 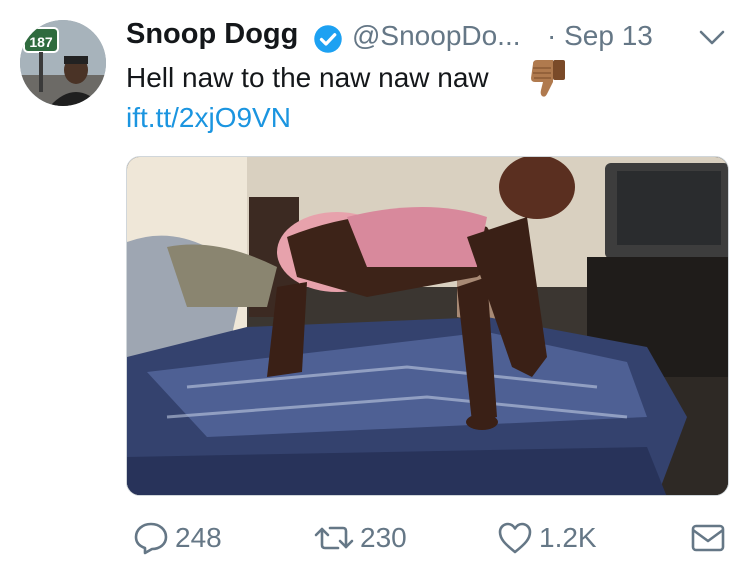 I want to click on display-name: Snoop Dogg, so click(x=212, y=34).